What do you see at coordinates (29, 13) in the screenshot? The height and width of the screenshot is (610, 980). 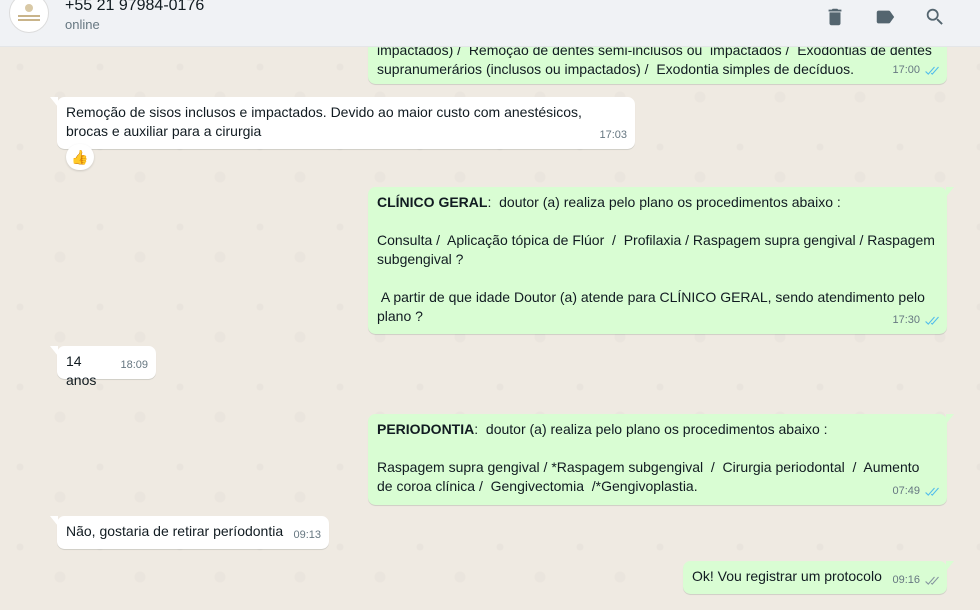 I see `avatar-logo` at bounding box center [29, 13].